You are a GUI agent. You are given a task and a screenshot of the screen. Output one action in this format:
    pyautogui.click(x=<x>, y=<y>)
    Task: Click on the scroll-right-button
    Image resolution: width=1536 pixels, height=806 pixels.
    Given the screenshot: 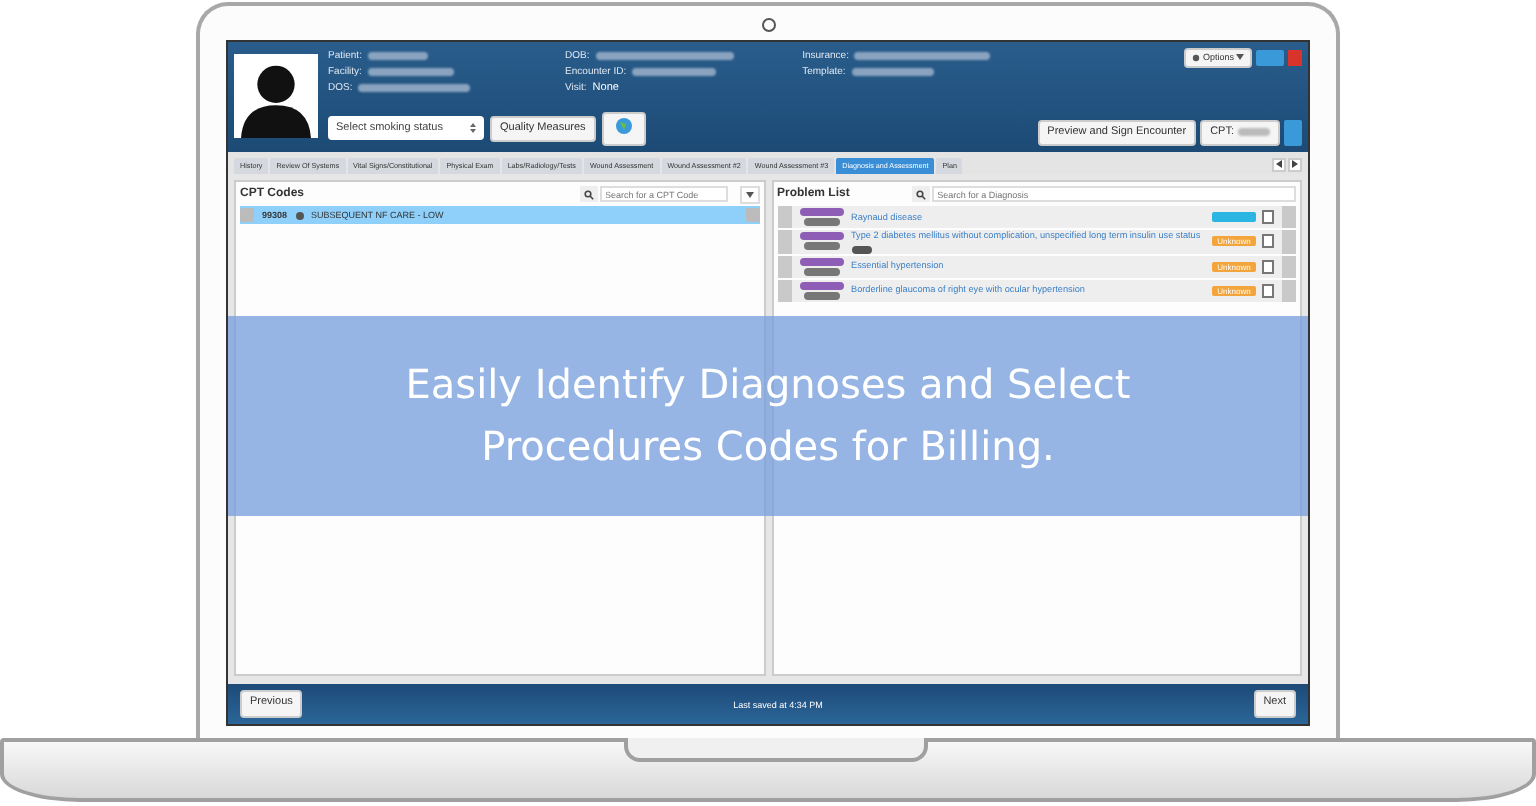 What is the action you would take?
    pyautogui.click(x=1295, y=165)
    